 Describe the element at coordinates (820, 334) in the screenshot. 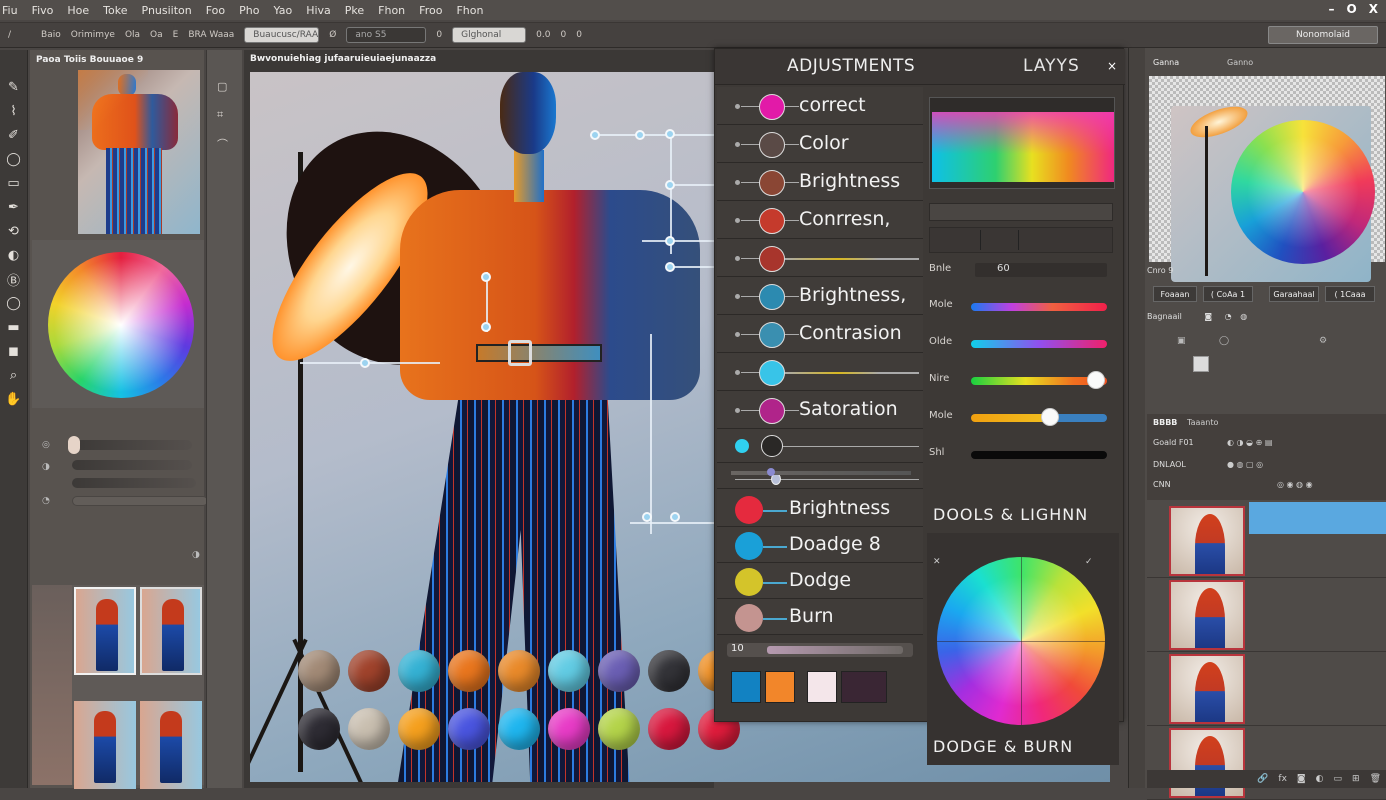

I see `adjustment-row: Contrasion` at that location.